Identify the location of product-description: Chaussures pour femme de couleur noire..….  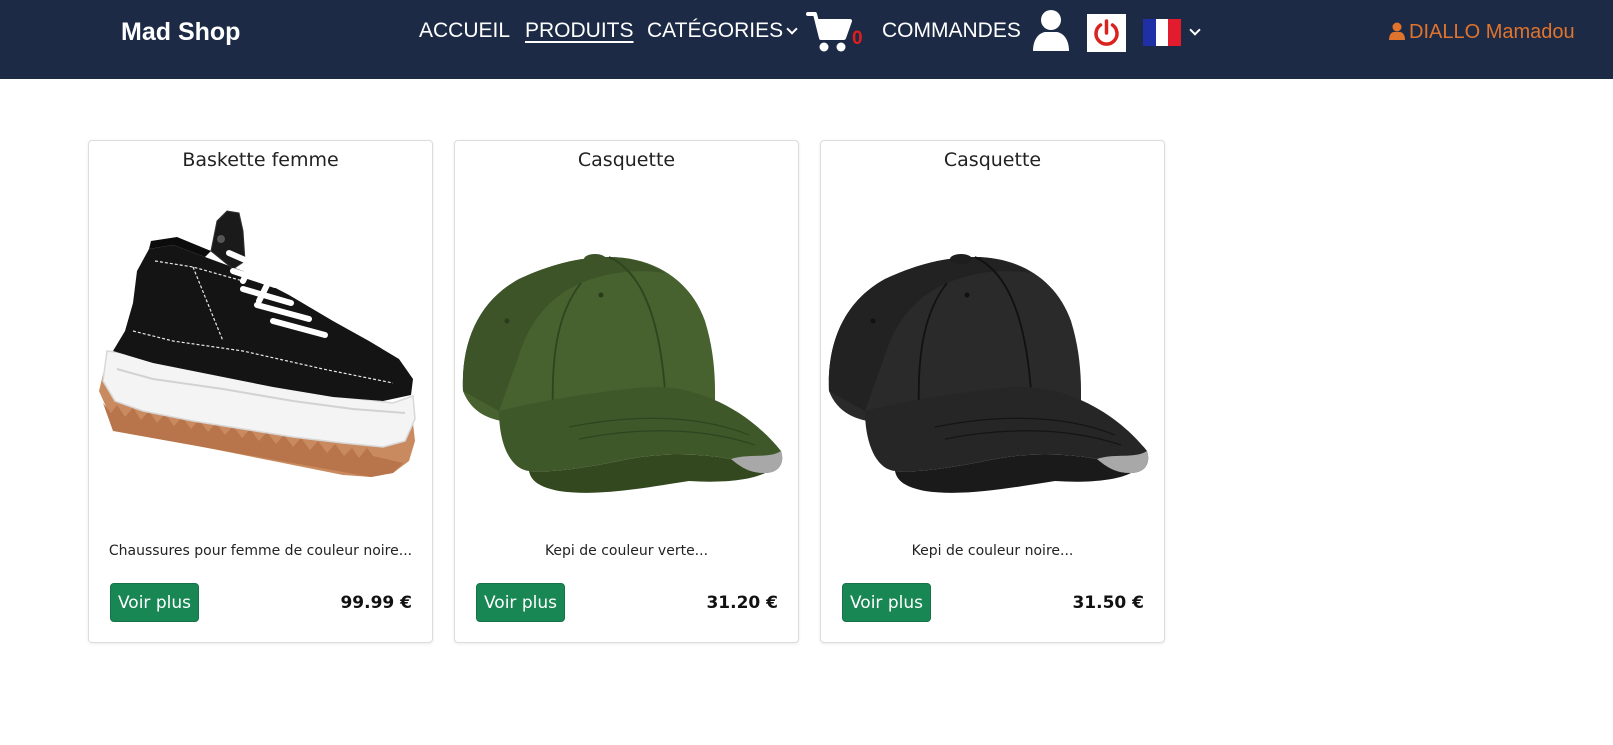
(260, 551).